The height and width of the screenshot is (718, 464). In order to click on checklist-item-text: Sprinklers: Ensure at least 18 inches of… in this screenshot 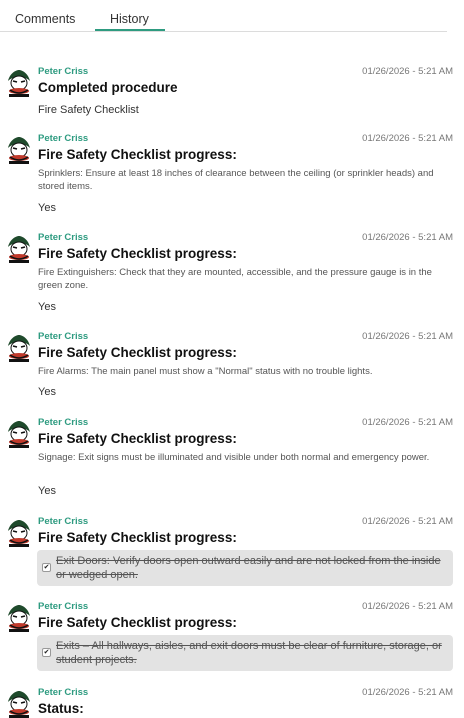, I will do `click(236, 180)`.